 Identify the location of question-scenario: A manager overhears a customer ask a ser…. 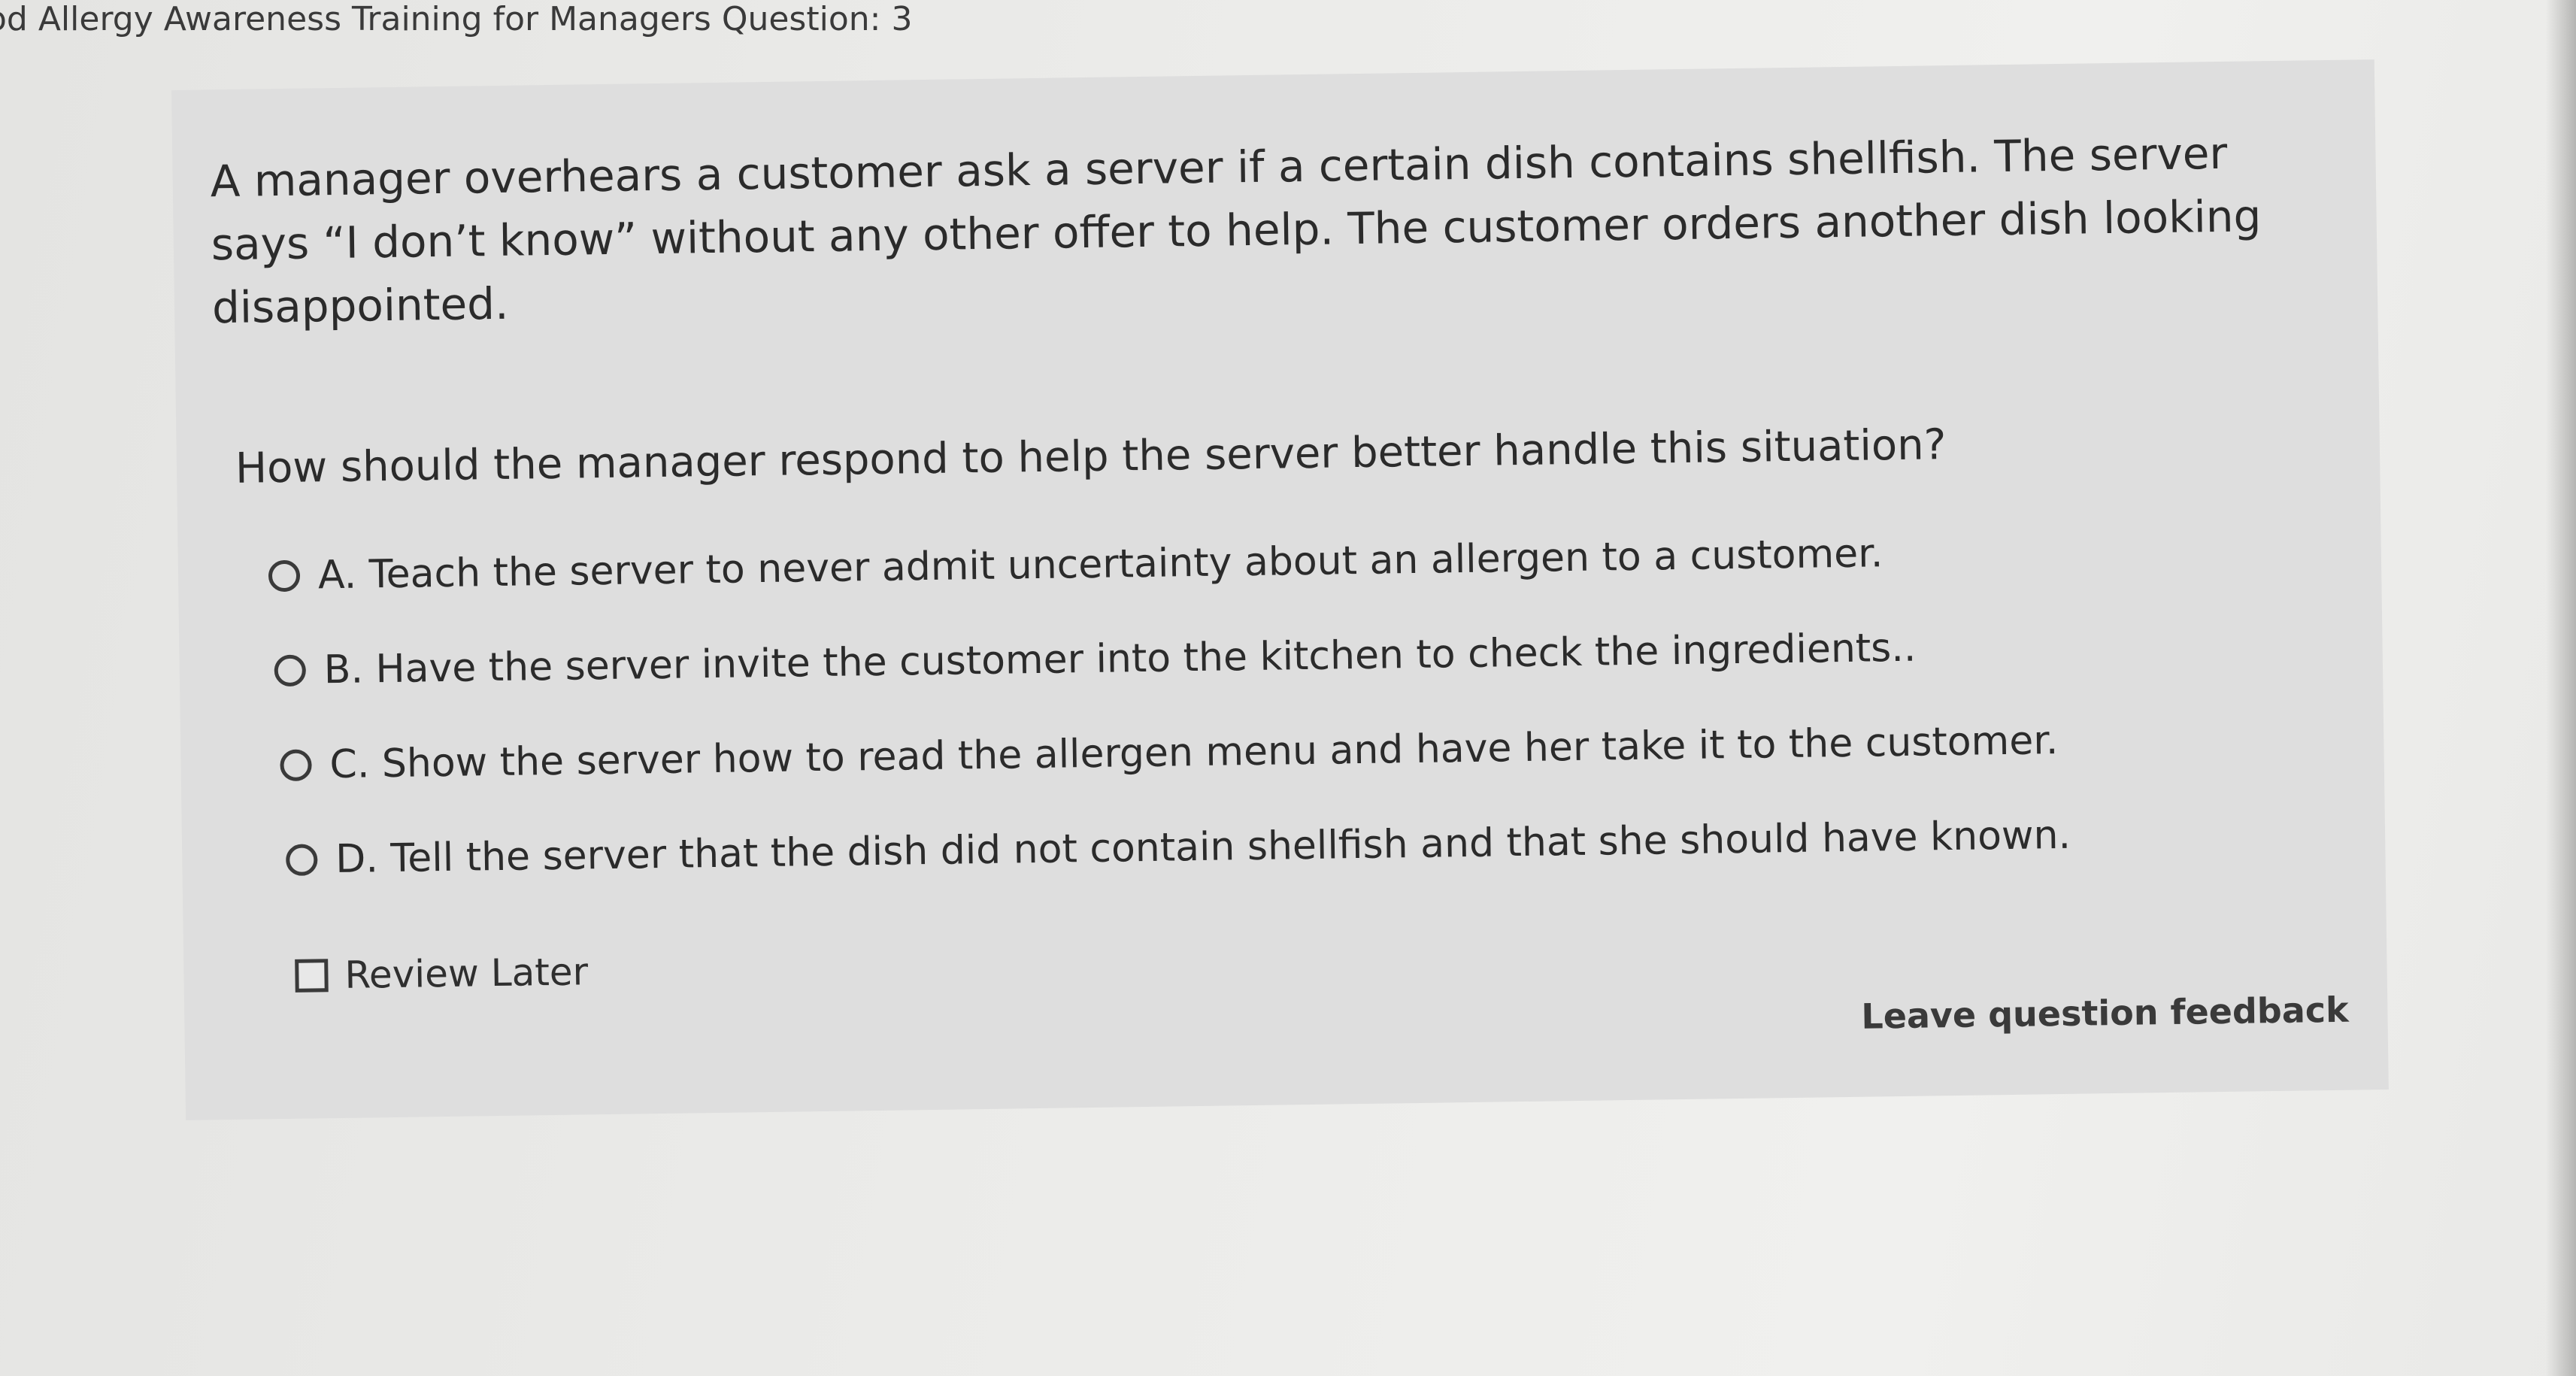
(1236, 231).